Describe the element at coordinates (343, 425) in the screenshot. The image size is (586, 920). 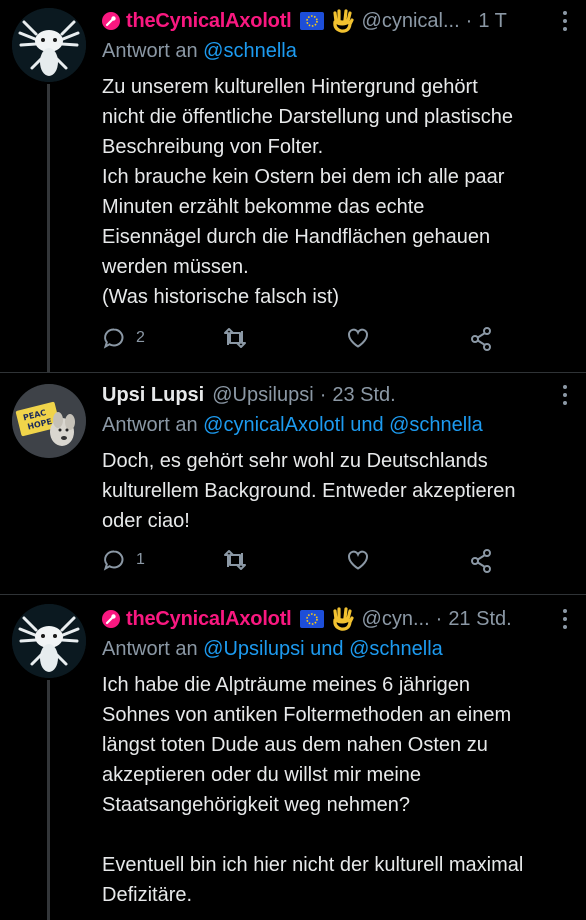
I see `reply-mention: @cynicalAxolotl und @schnella` at that location.